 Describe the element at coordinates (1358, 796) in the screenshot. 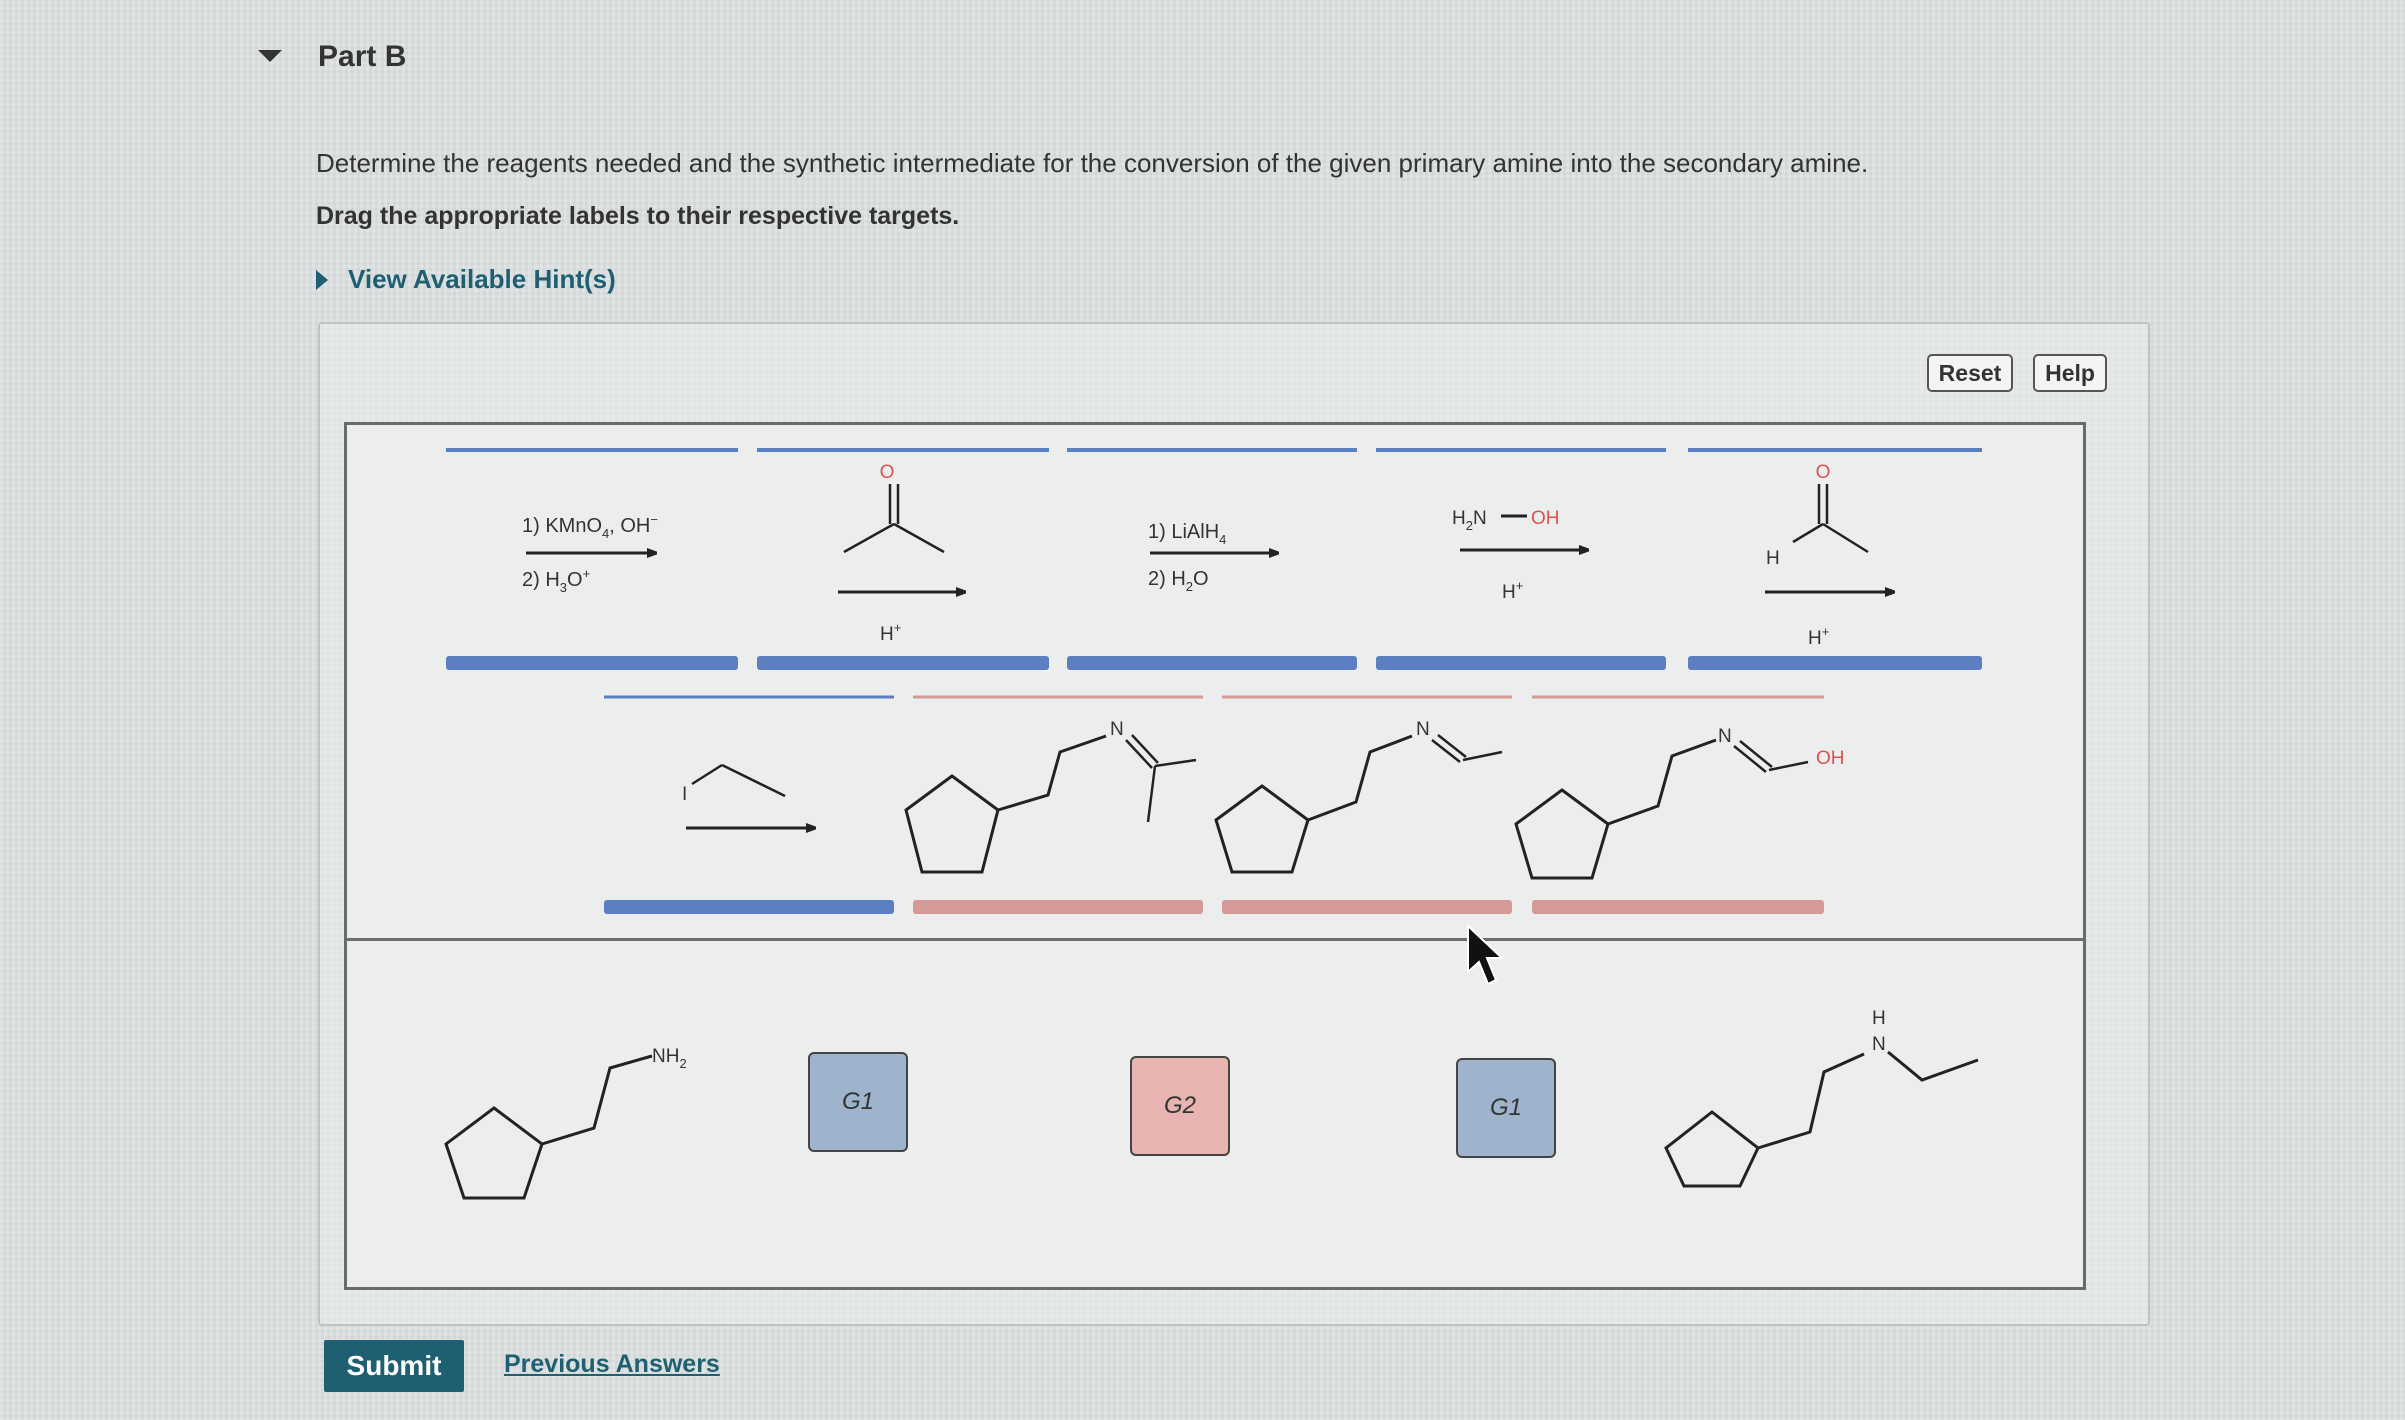

I see `structure-ethylidene-imine: N` at that location.